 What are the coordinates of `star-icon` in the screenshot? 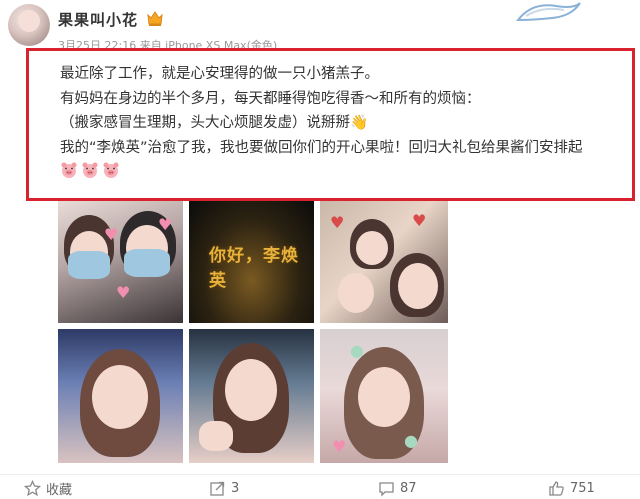 It's located at (32, 487).